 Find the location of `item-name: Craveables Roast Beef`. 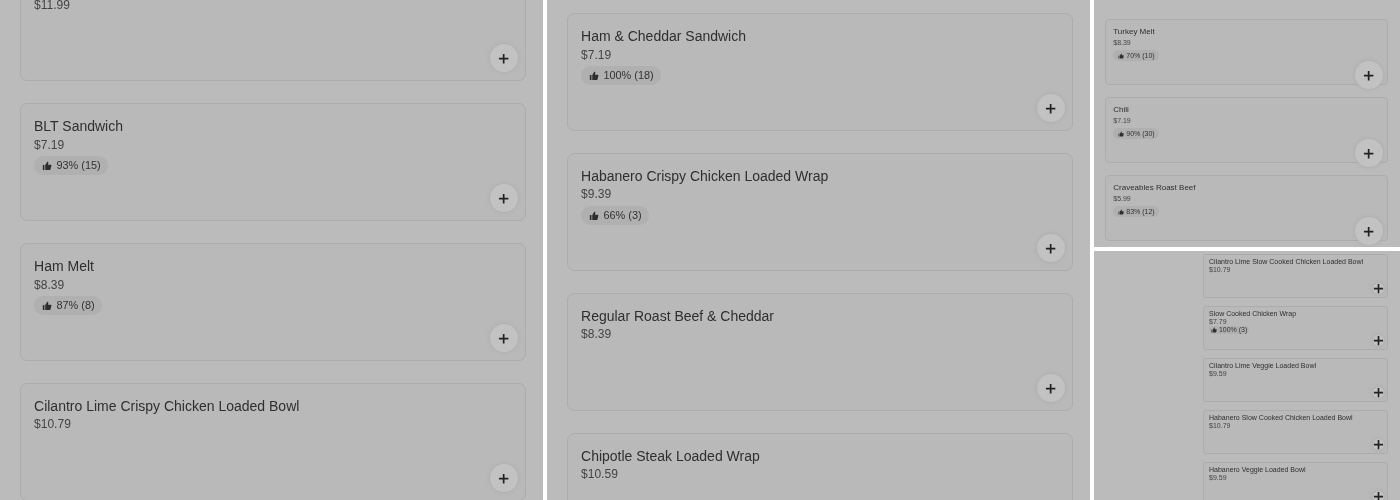

item-name: Craveables Roast Beef is located at coordinates (1154, 188).